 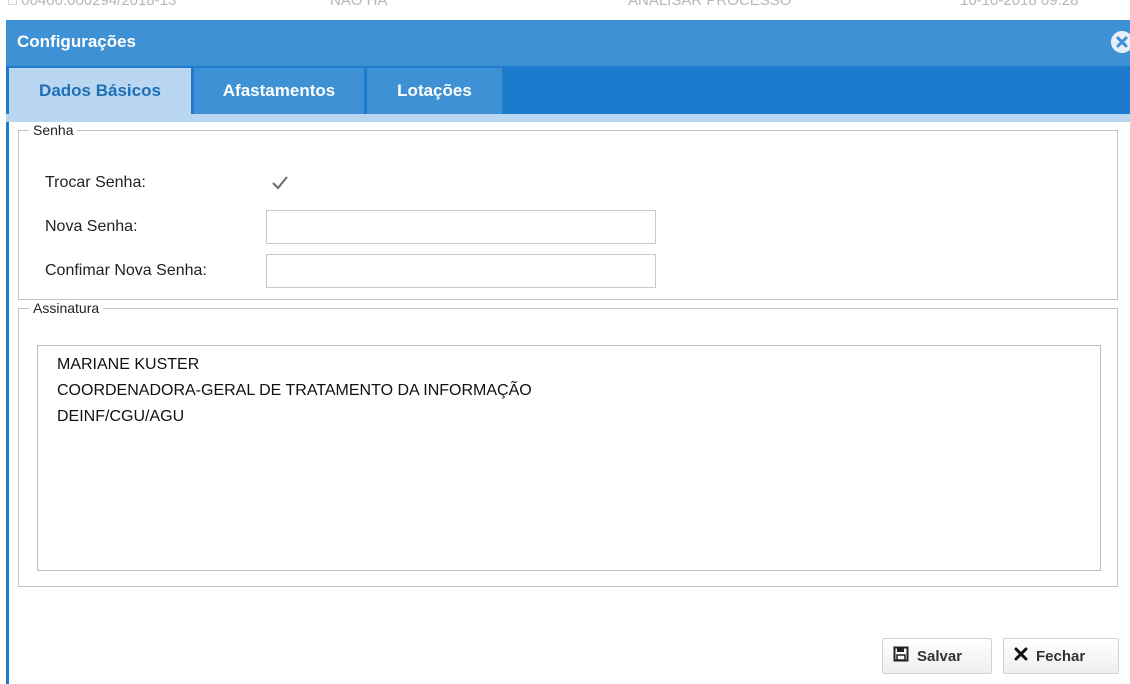 What do you see at coordinates (1021, 656) in the screenshot?
I see `x-icon` at bounding box center [1021, 656].